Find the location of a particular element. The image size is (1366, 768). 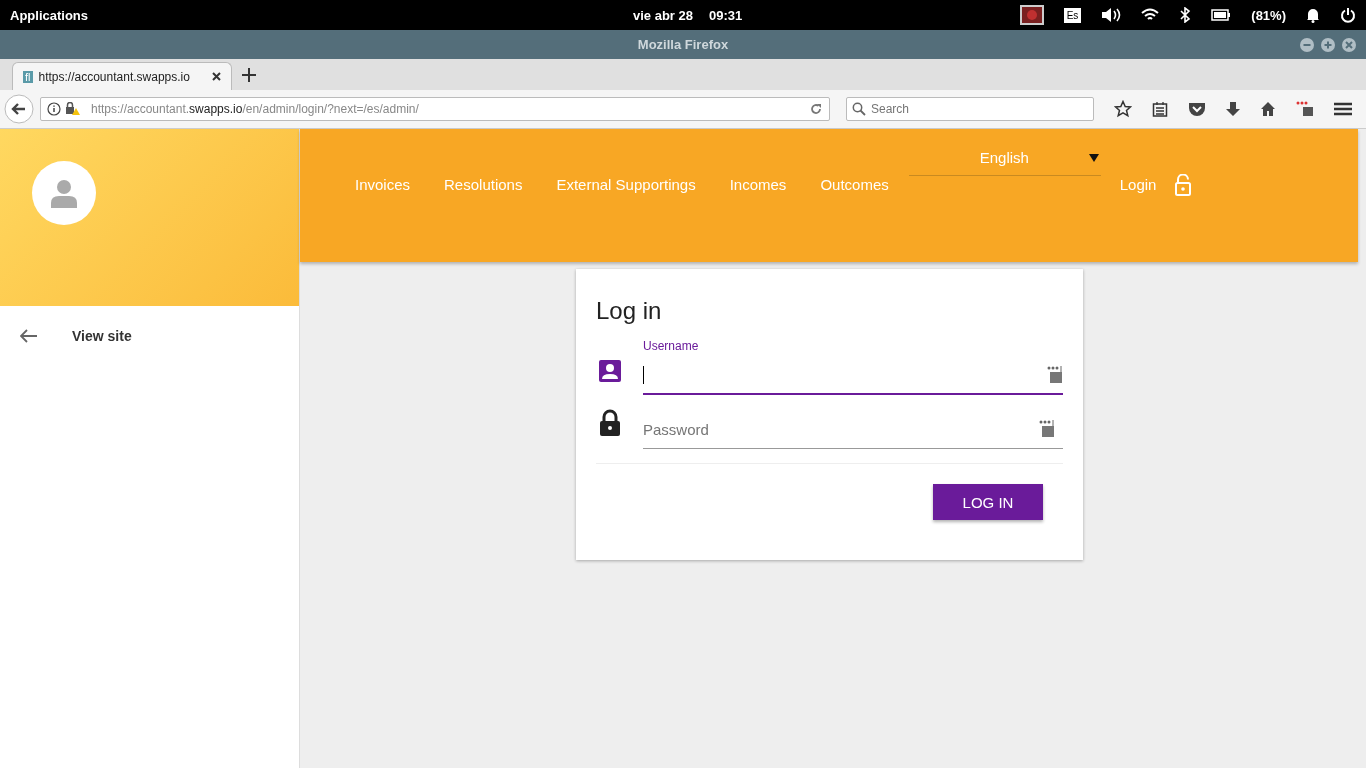

clock-text: 09:31 is located at coordinates (726, 15).